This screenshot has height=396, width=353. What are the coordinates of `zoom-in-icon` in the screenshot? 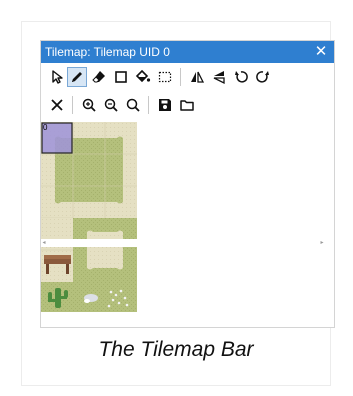 It's located at (89, 105).